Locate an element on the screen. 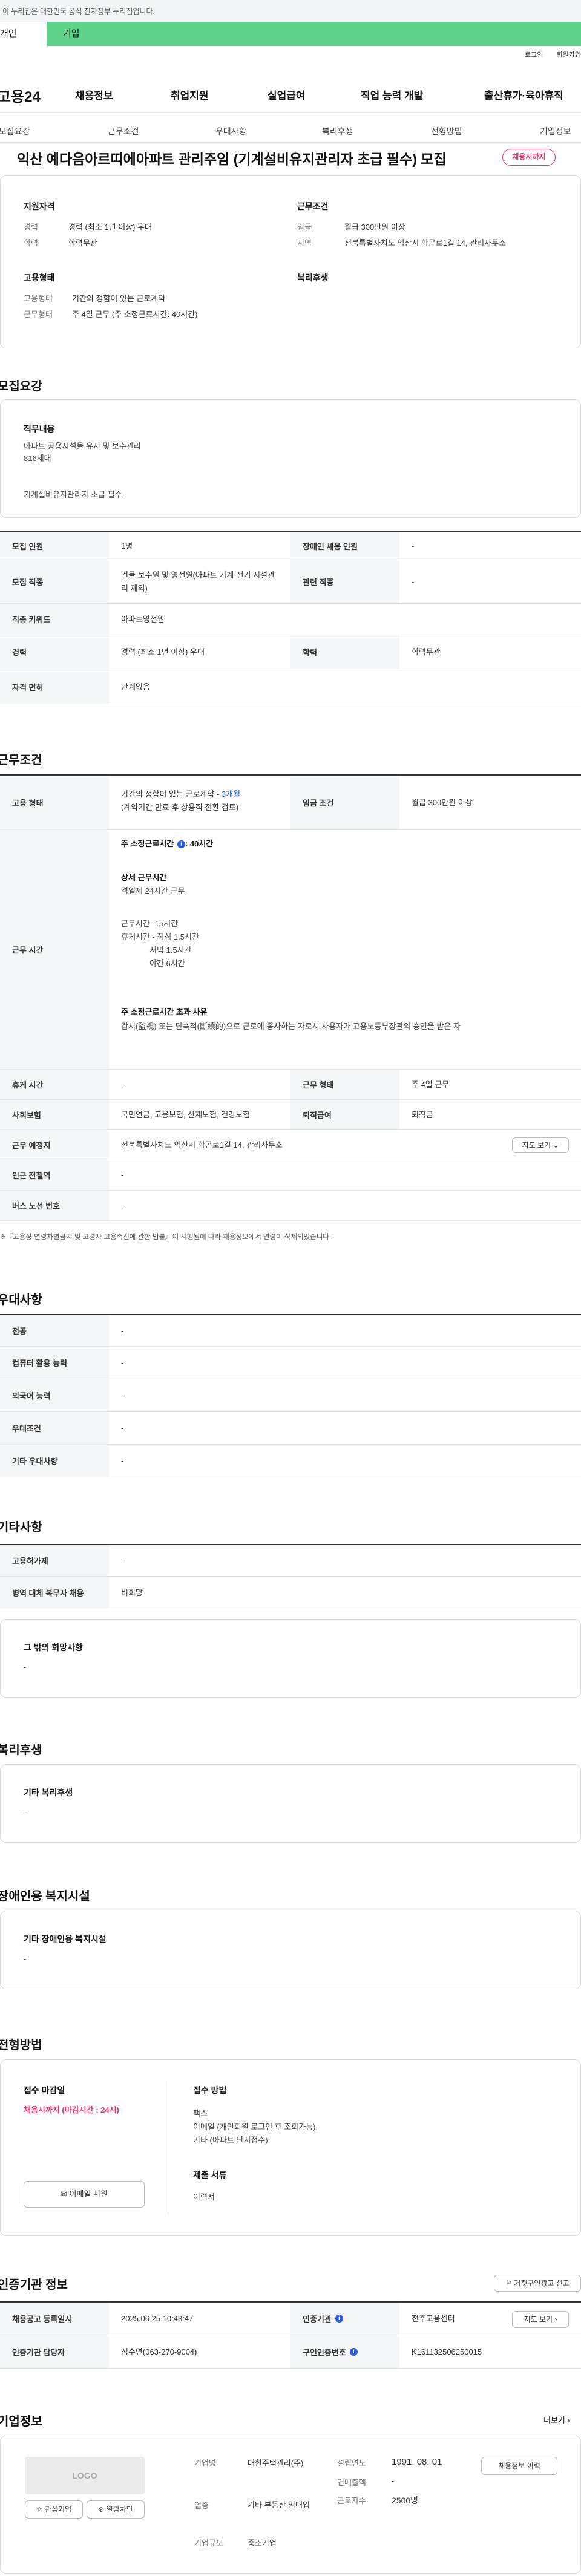  row-value: 비희망 is located at coordinates (132, 1592).